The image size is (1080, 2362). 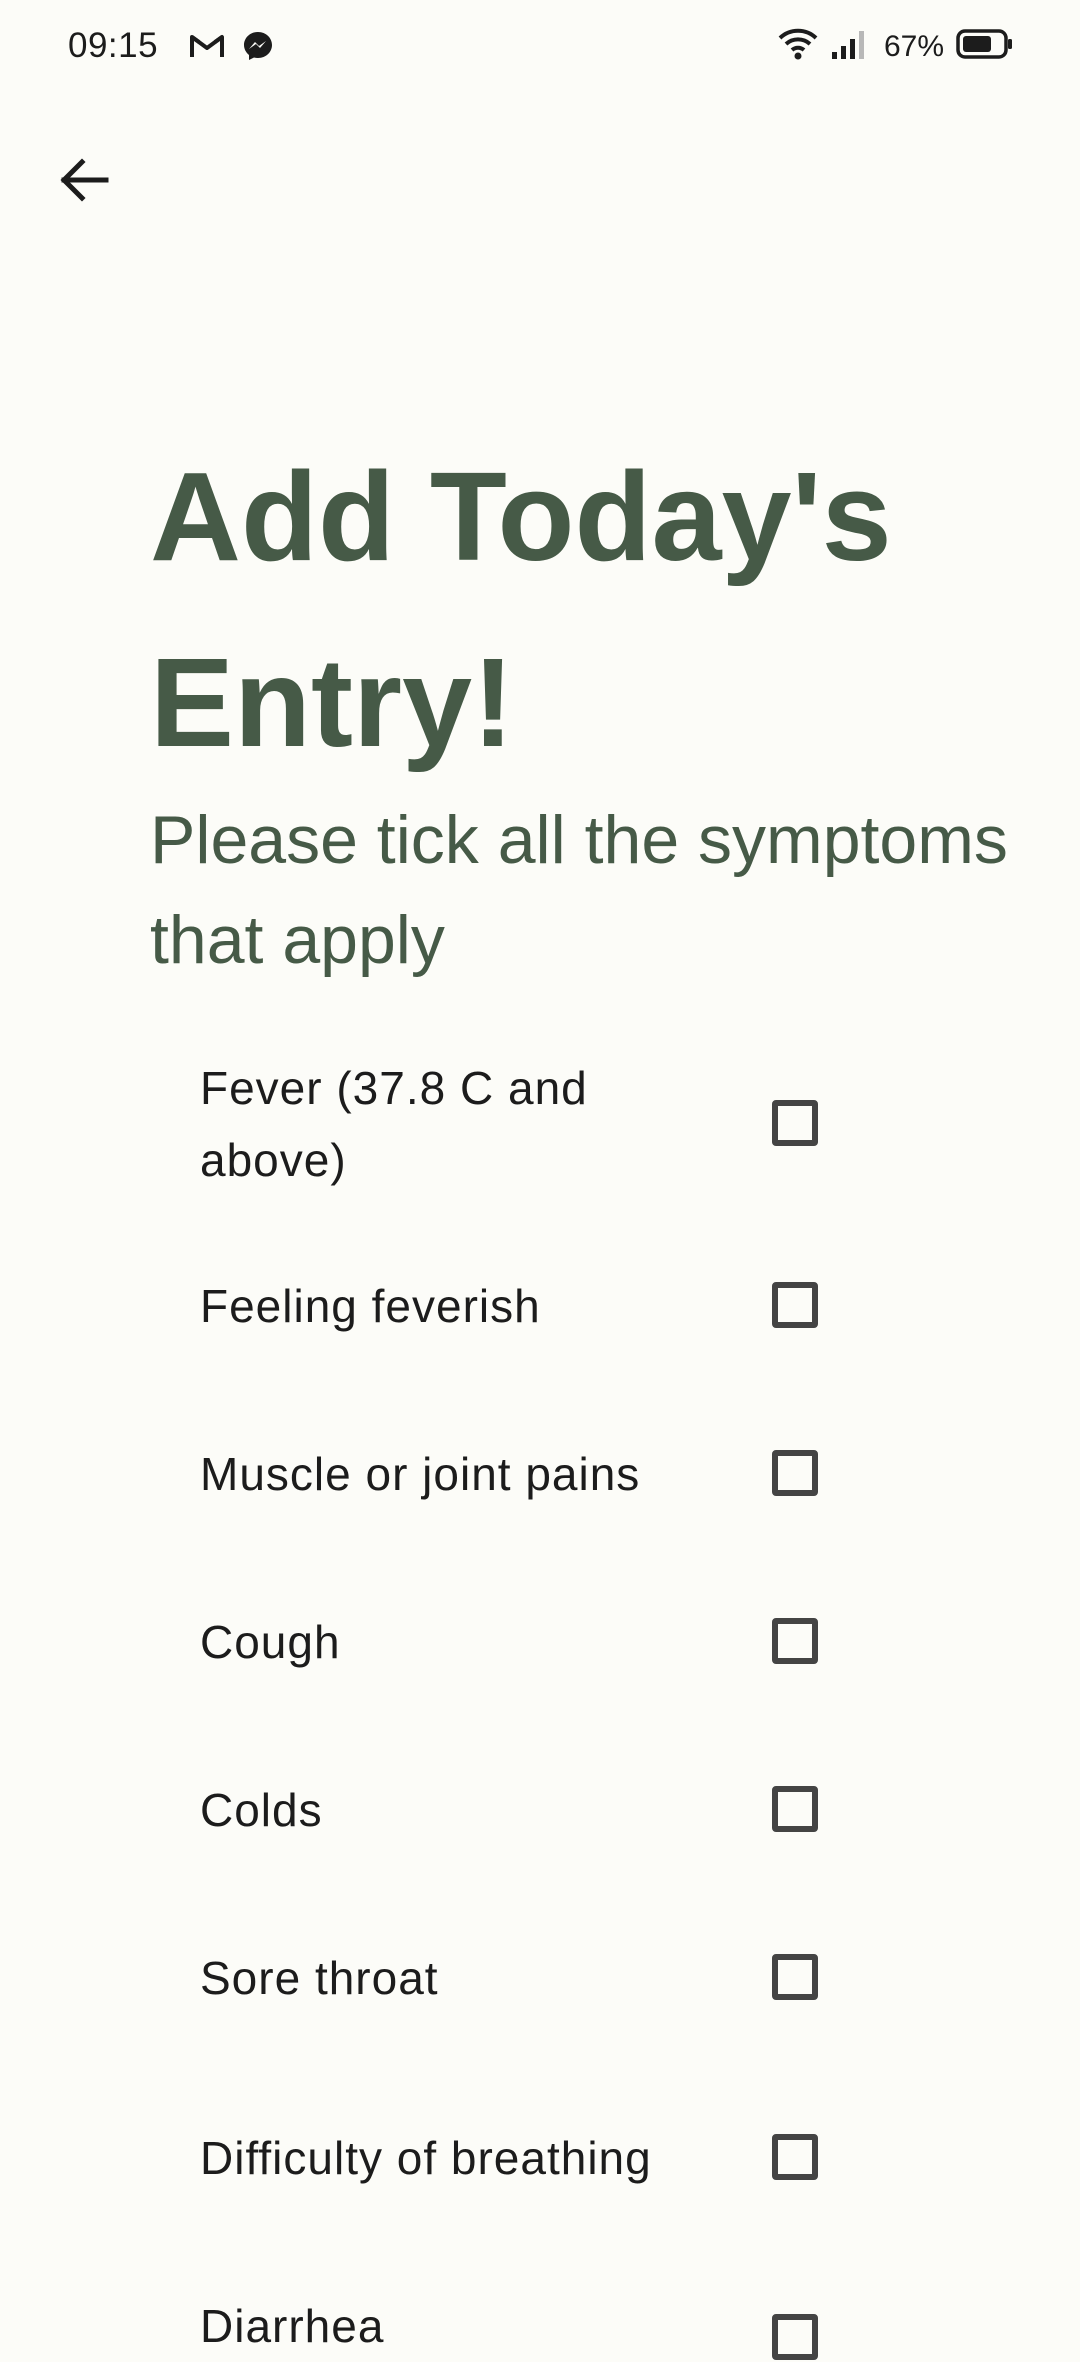 I want to click on symptom-row-difficulty-breathing: Difficulty of breathing, so click(x=520, y=2158).